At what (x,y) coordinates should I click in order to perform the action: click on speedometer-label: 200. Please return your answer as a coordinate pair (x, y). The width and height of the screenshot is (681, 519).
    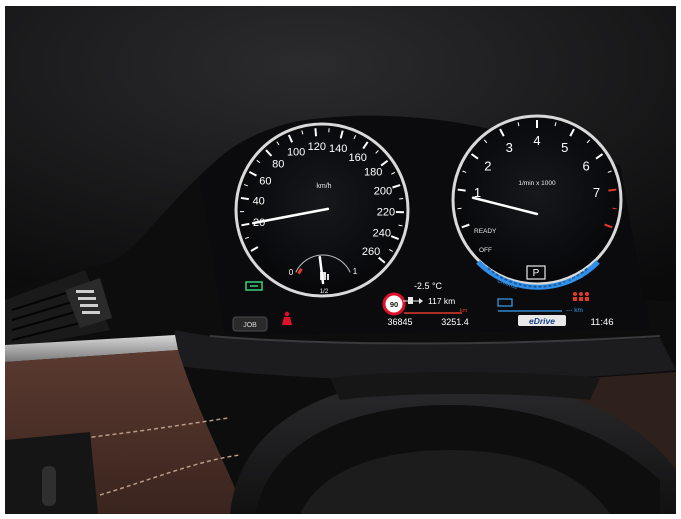
    Looking at the image, I should click on (383, 192).